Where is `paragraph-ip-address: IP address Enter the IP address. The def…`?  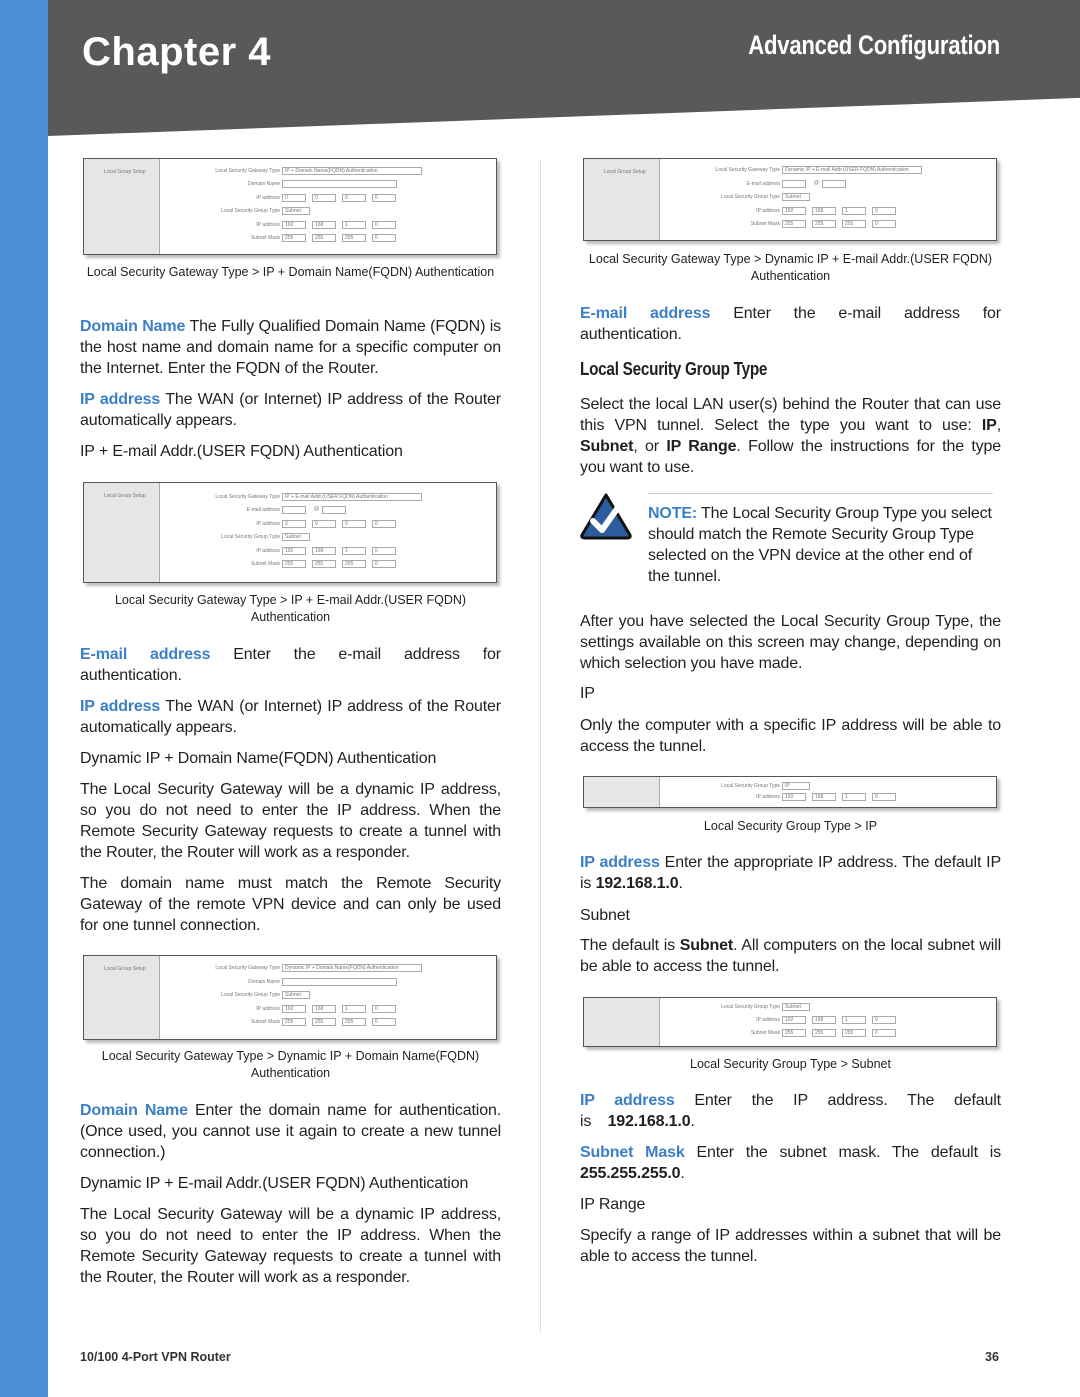 paragraph-ip-address: IP address Enter the IP address. The def… is located at coordinates (790, 1111).